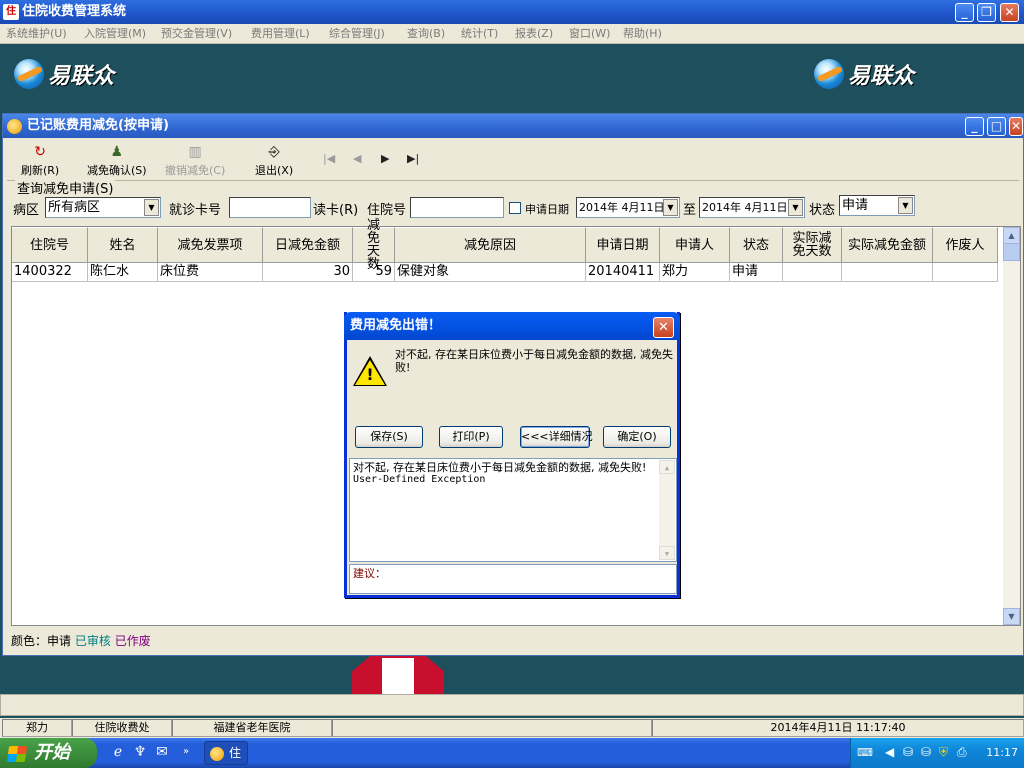 The width and height of the screenshot is (1024, 768). What do you see at coordinates (1016, 126) in the screenshot?
I see `child-close-button: ✕` at bounding box center [1016, 126].